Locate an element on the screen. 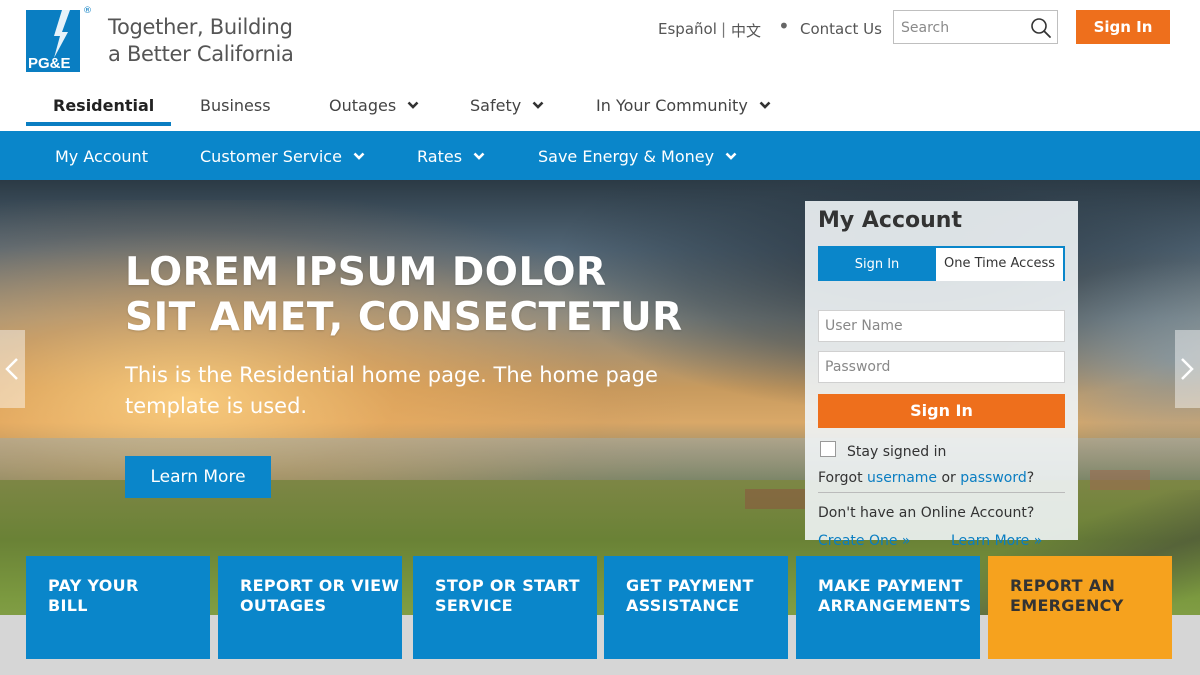 This screenshot has width=1200, height=675. search-box is located at coordinates (975, 27).